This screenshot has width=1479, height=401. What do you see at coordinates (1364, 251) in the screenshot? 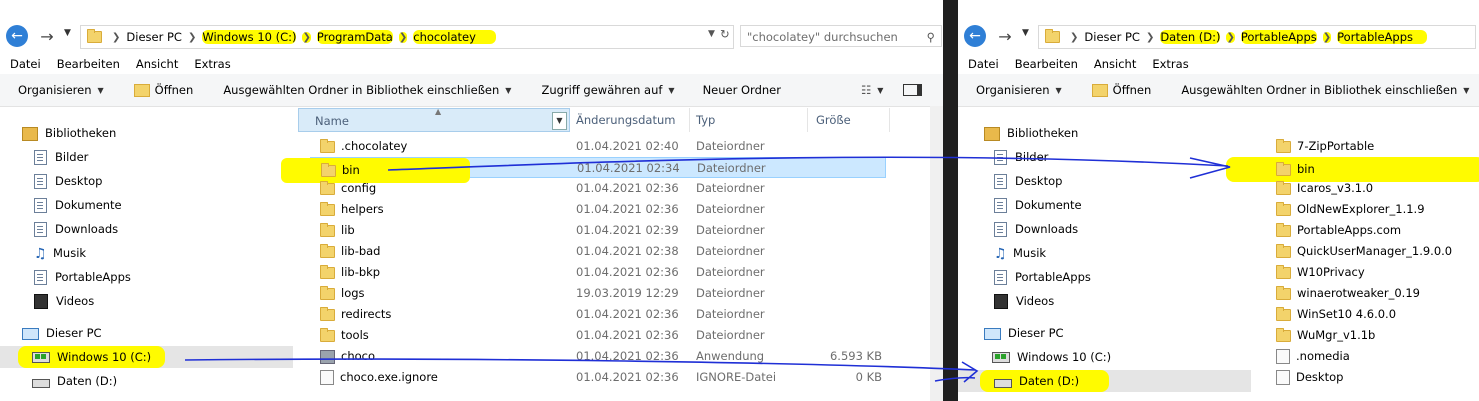
I see `list-item: QuickUserManager_1.9.0.0` at bounding box center [1364, 251].